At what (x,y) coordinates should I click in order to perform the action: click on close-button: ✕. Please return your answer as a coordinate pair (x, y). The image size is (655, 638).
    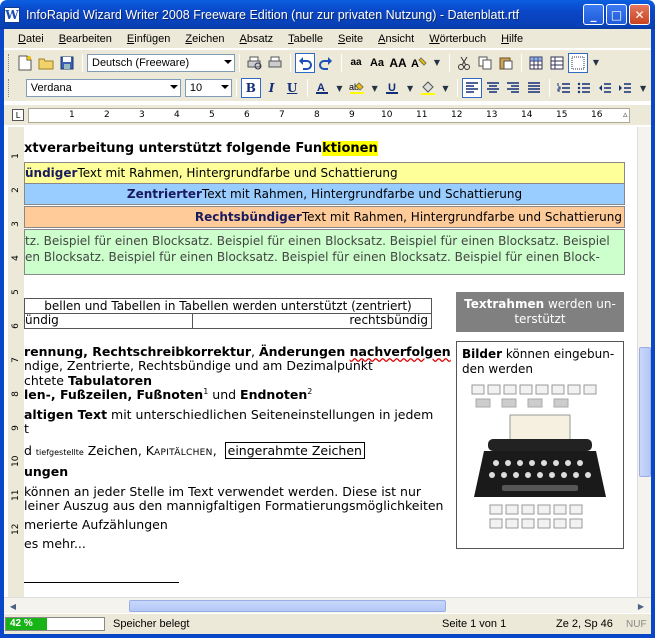
    Looking at the image, I should click on (639, 14).